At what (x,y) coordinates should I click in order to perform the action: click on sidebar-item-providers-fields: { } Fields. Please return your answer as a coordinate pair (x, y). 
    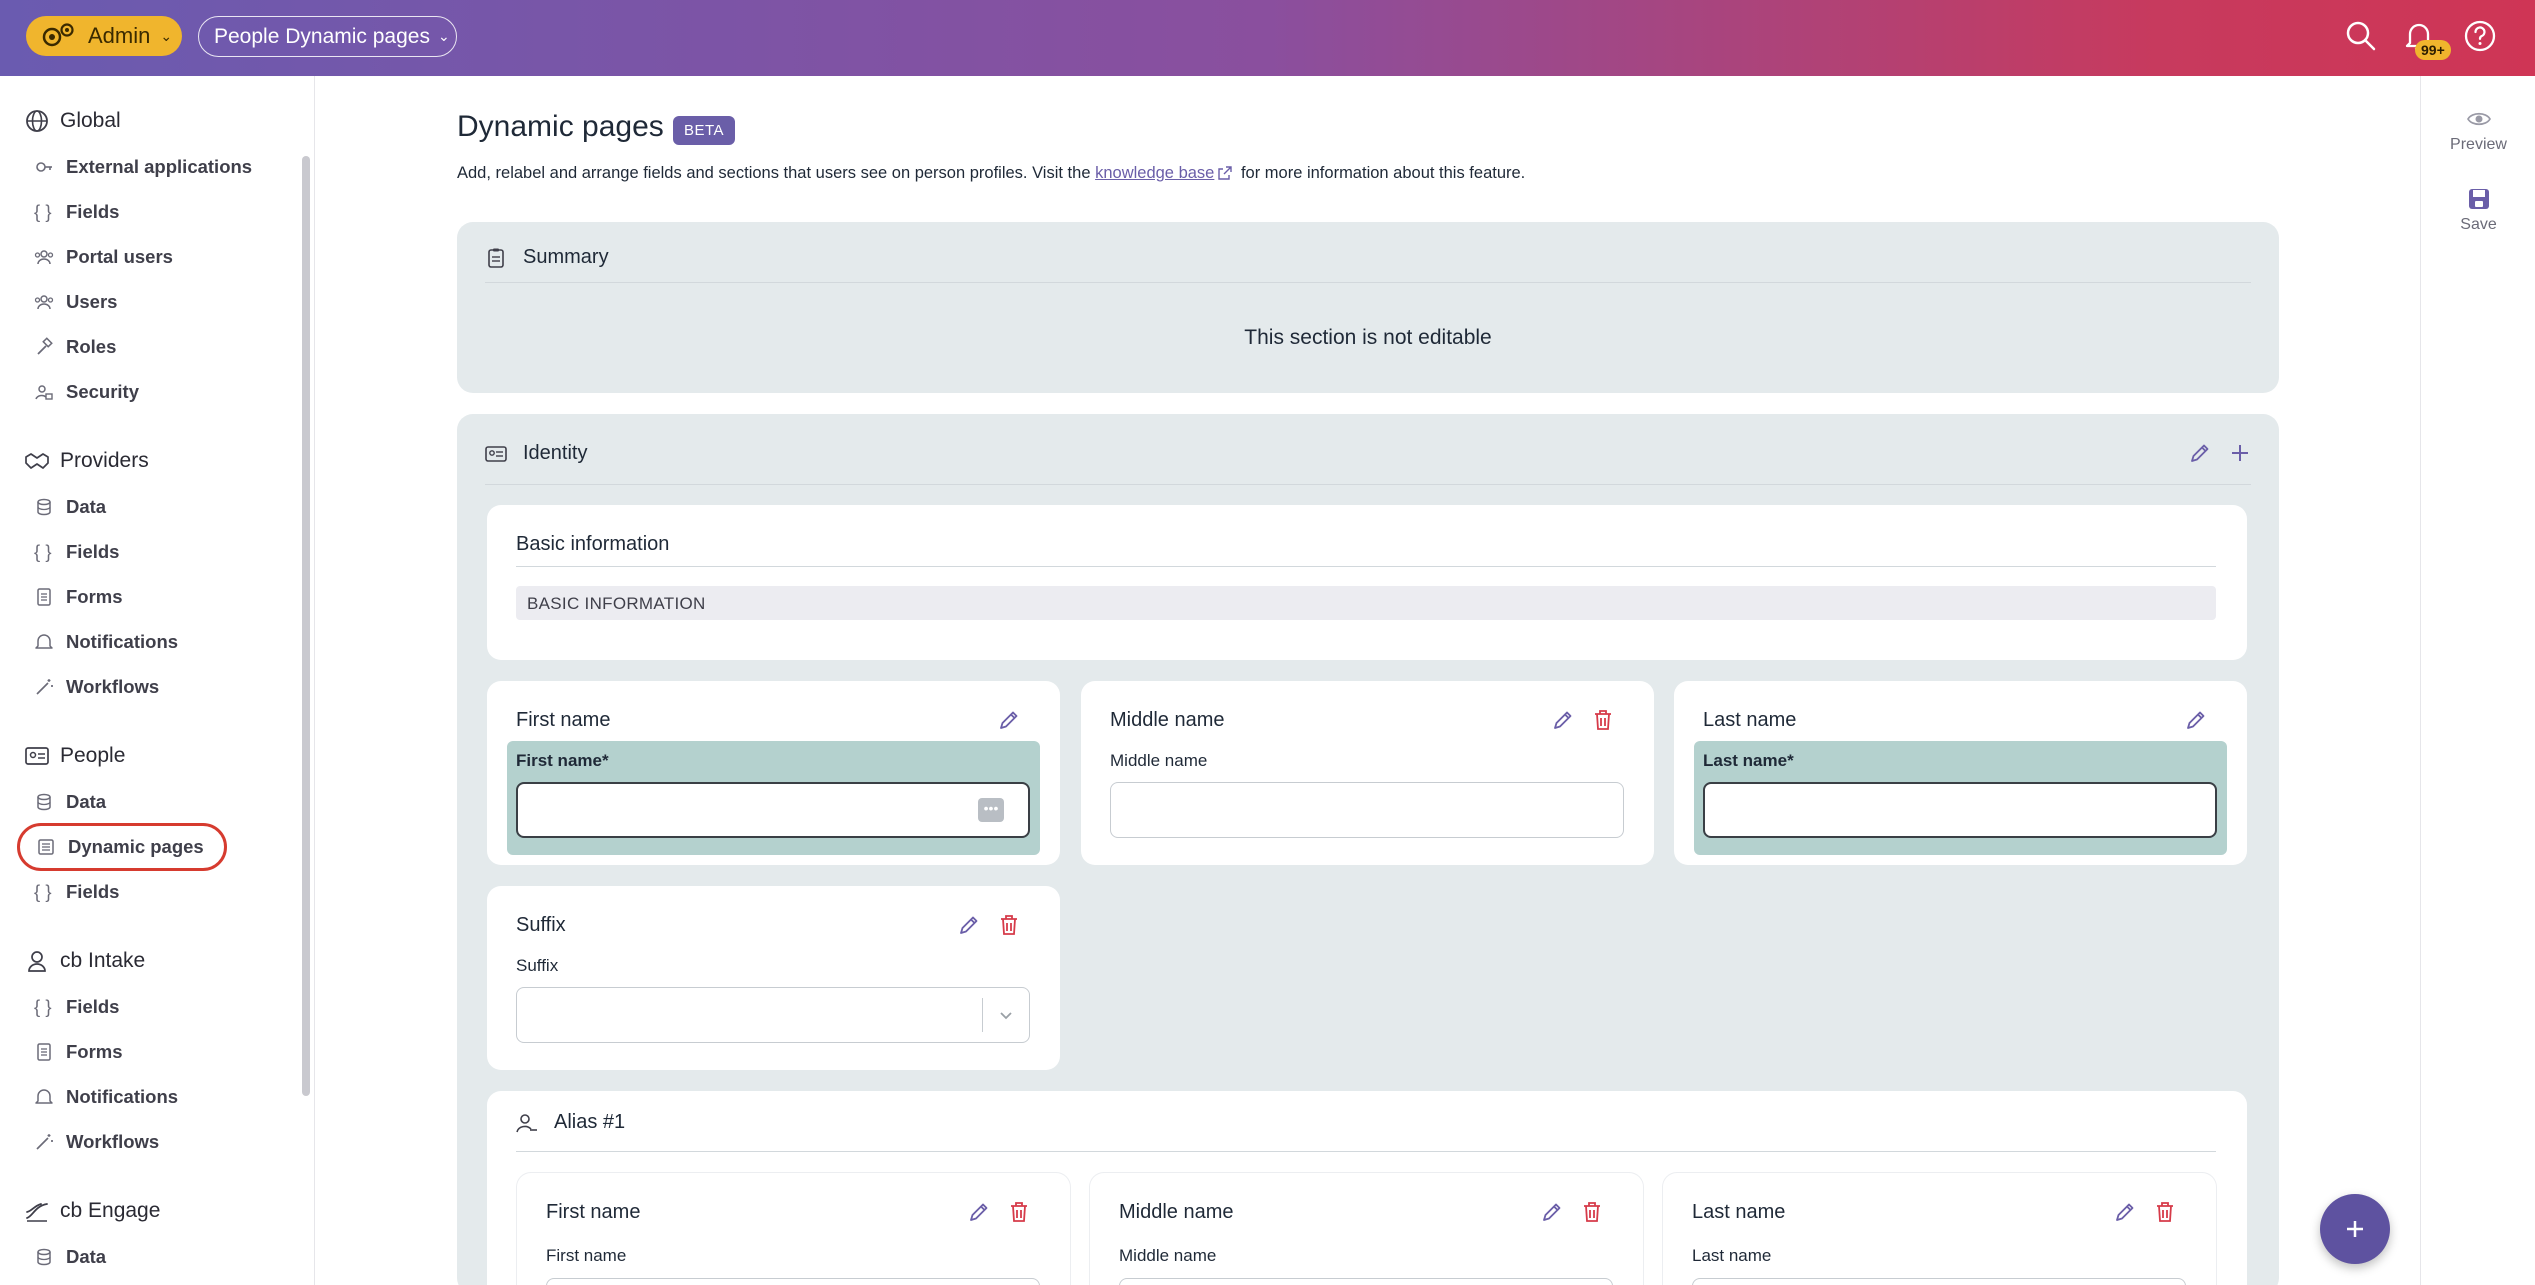
    Looking at the image, I should click on (76, 552).